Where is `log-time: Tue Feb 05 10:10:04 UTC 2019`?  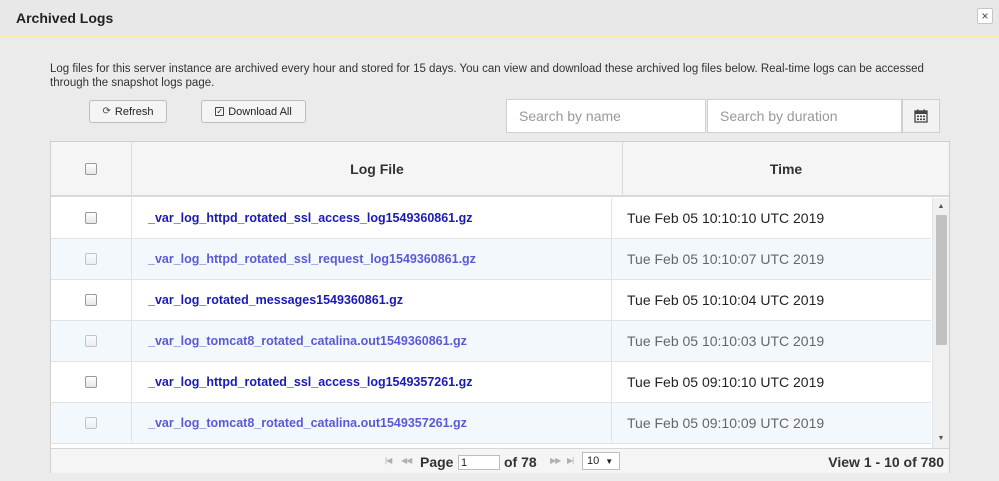
log-time: Tue Feb 05 10:10:04 UTC 2019 is located at coordinates (726, 300).